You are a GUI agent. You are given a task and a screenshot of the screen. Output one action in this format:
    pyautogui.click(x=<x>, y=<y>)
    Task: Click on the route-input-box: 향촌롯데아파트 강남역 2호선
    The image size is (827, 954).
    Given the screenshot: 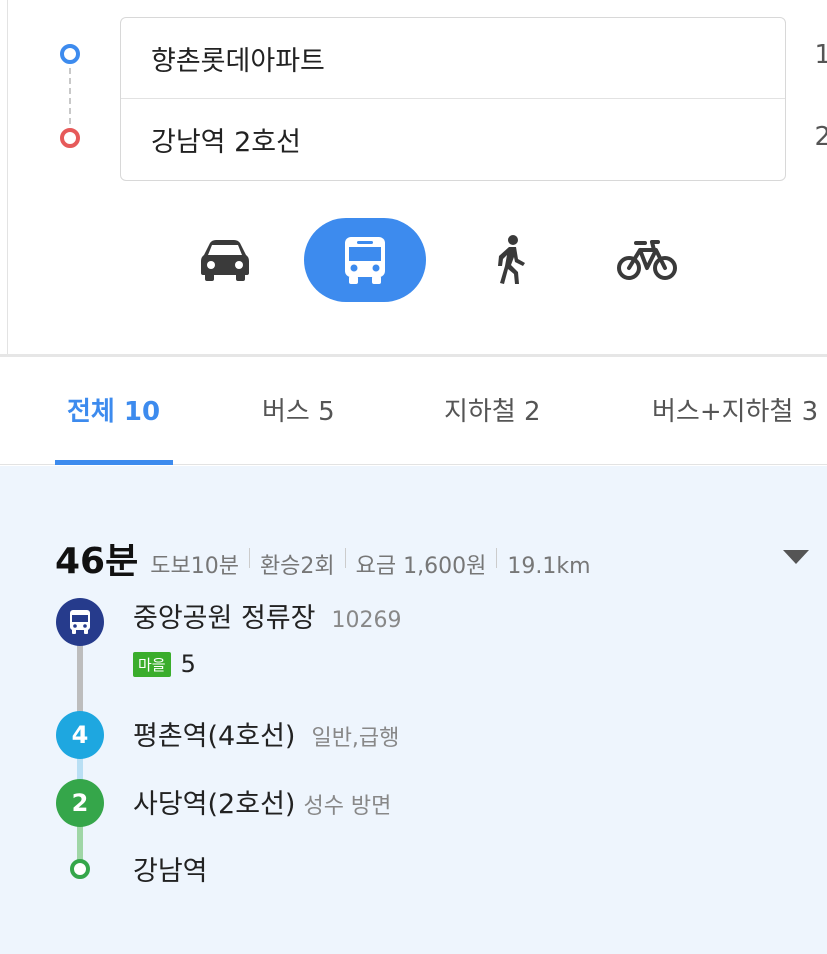 What is the action you would take?
    pyautogui.click(x=453, y=99)
    